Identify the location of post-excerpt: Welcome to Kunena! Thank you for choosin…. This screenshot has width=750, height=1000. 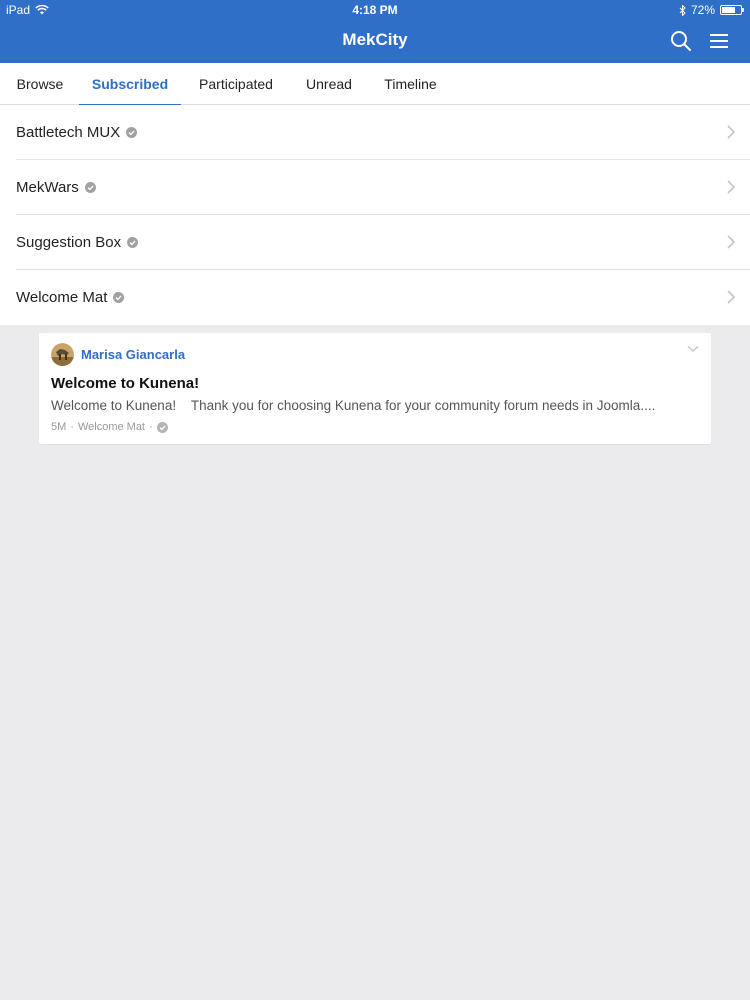
(353, 405).